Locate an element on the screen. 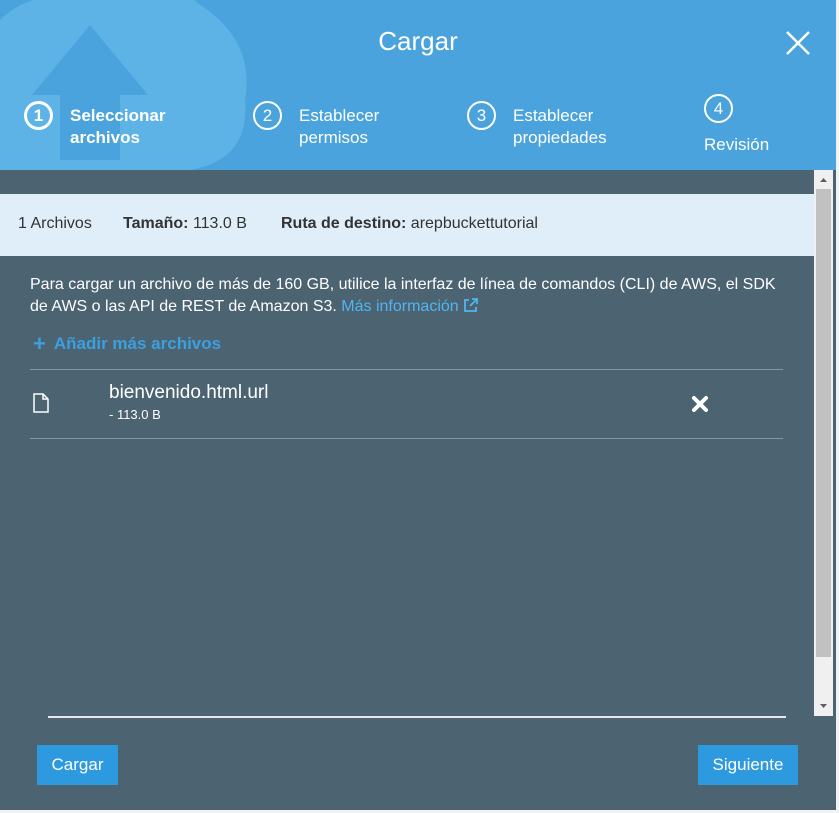 This screenshot has height=813, width=839. size-value: 113.0 B is located at coordinates (219, 223).